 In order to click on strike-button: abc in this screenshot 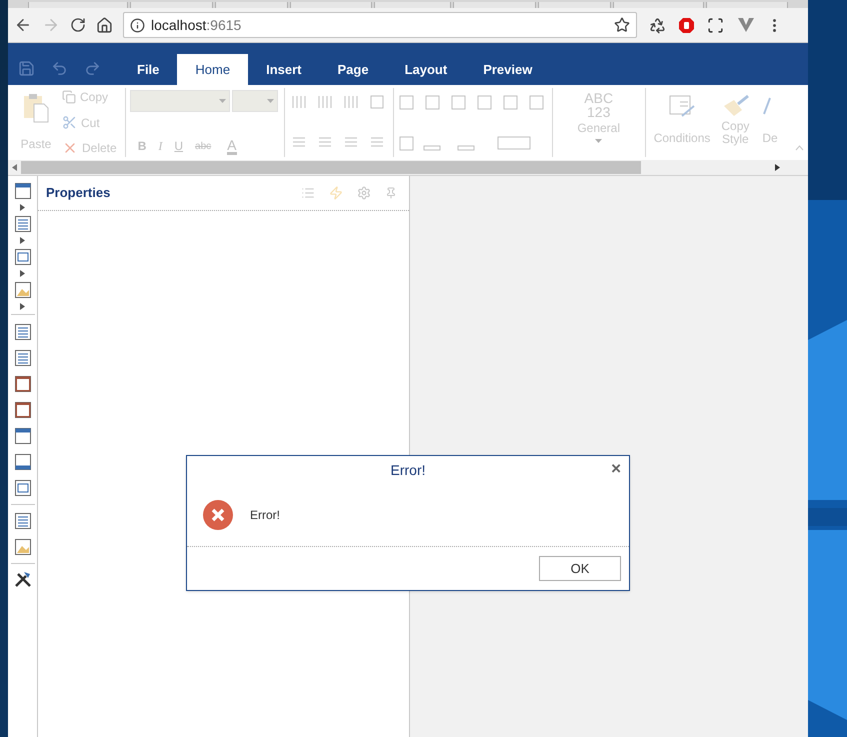, I will do `click(203, 146)`.